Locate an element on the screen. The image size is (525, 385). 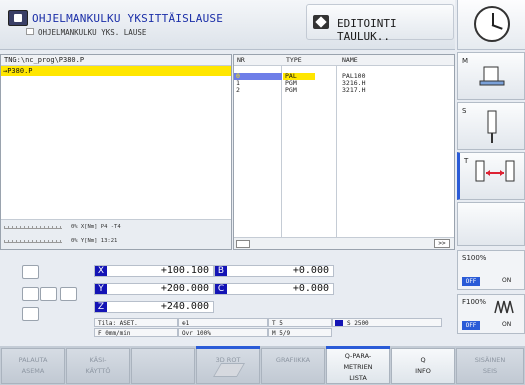
axis-x-label: X is located at coordinates (101, 271).